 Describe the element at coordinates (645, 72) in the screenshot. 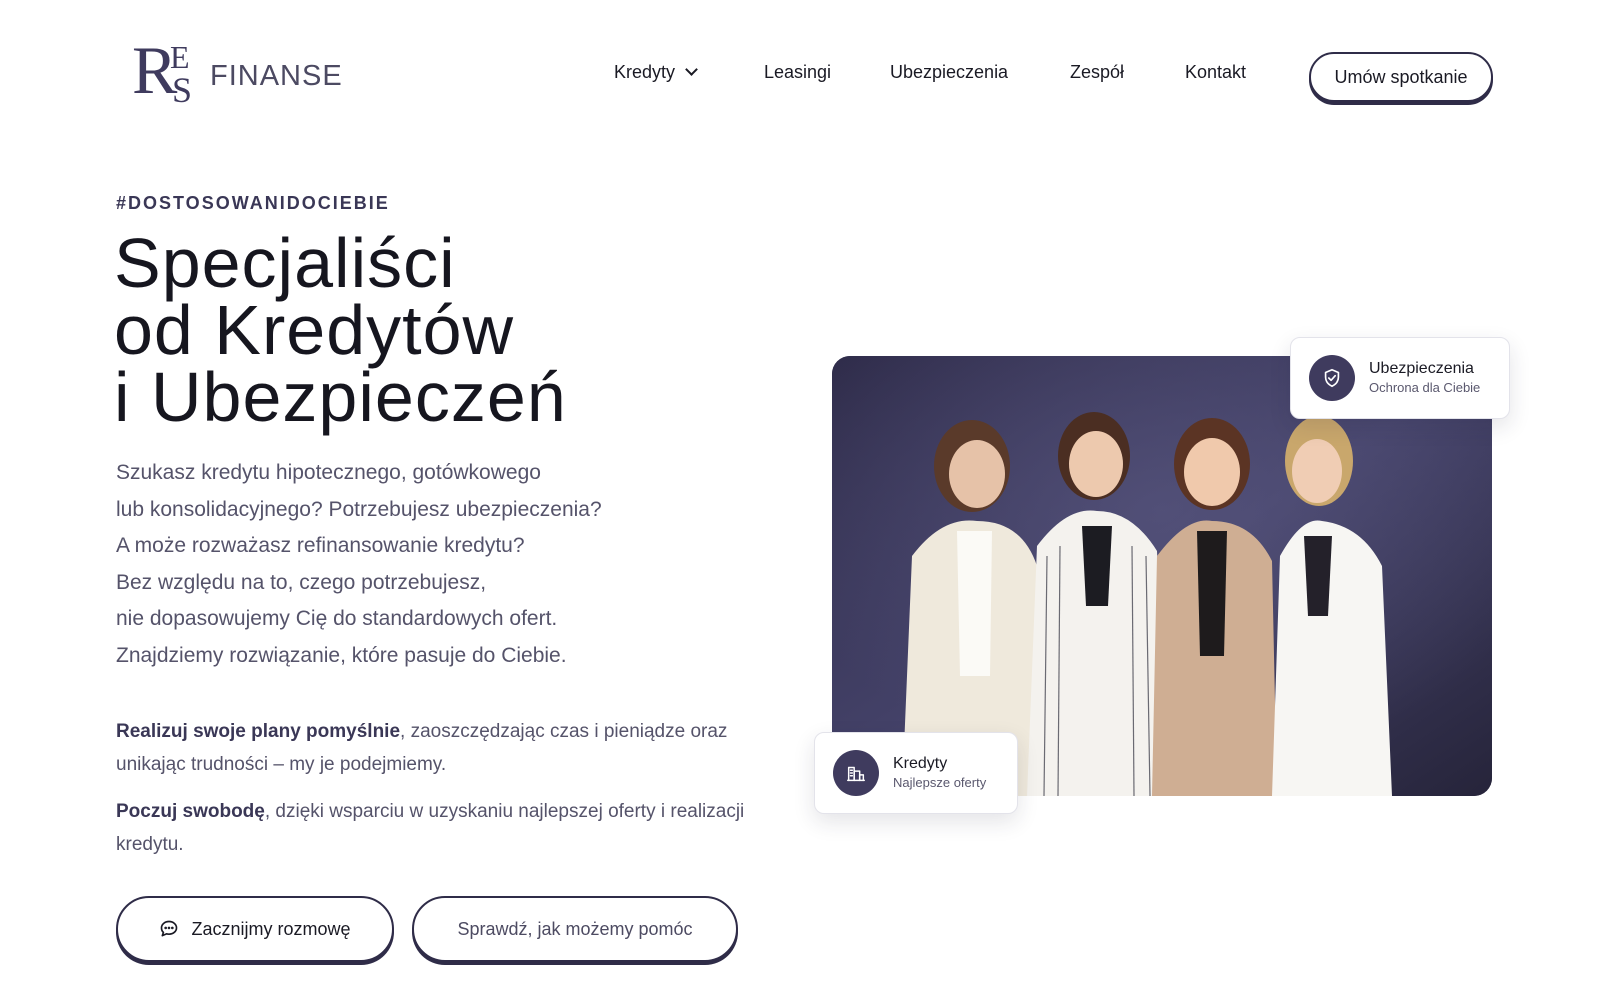

I see `nav-item-kredyty-label: Kredyty` at that location.